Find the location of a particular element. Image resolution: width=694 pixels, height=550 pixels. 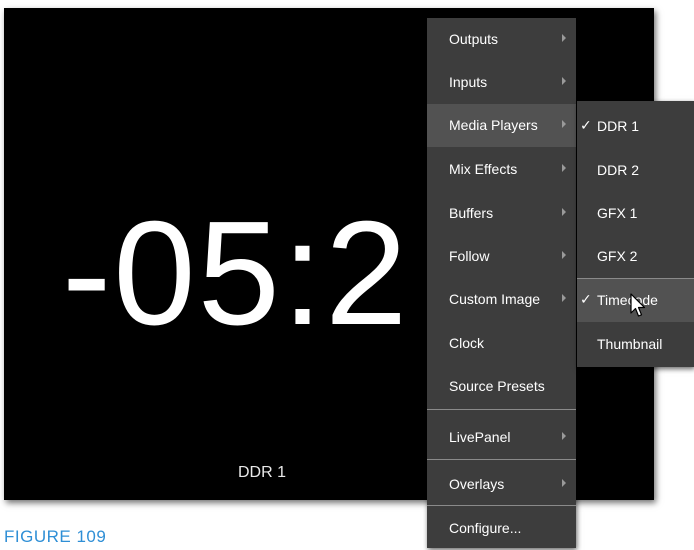

menu-item-label: Outputs is located at coordinates (474, 39).